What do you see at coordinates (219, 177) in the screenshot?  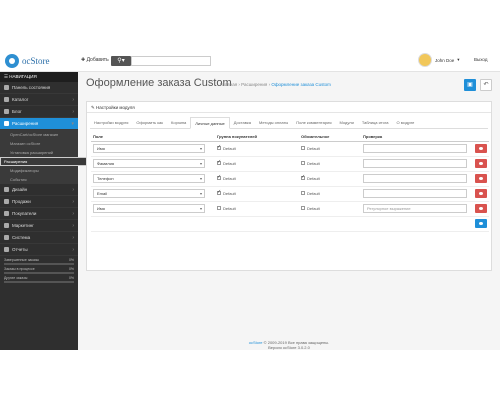 I see `checkbox-checked-icon` at bounding box center [219, 177].